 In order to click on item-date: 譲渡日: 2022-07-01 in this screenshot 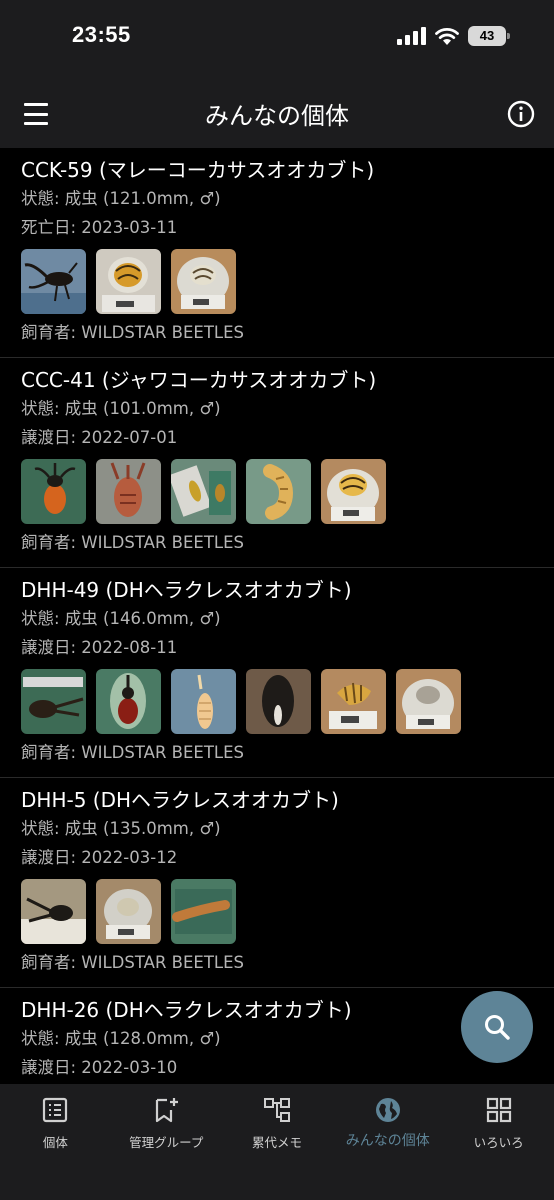, I will do `click(99, 437)`.